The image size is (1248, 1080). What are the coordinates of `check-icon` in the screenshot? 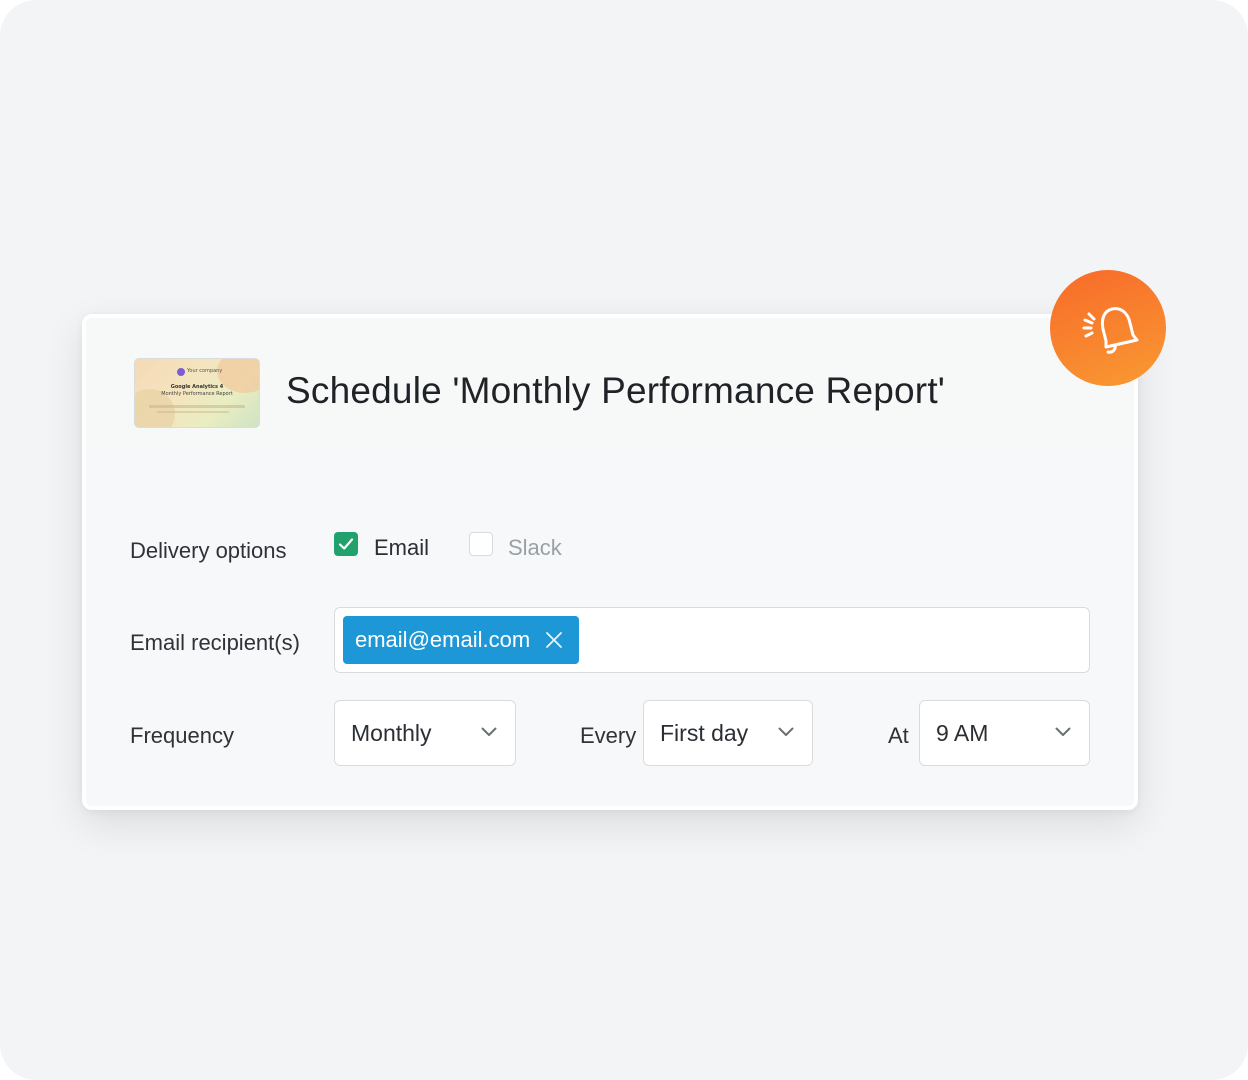 It's located at (346, 544).